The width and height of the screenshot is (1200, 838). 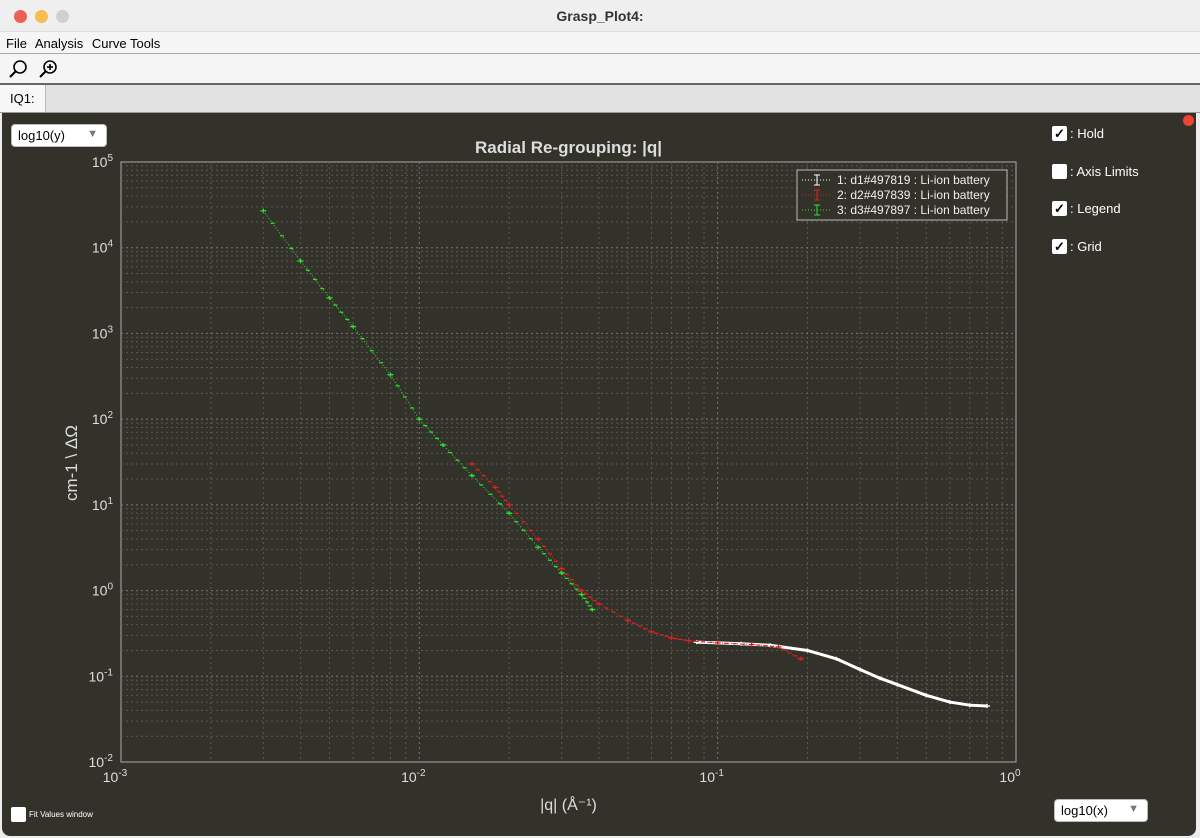 What do you see at coordinates (1133, 809) in the screenshot?
I see `chevron-down-icon: ▼` at bounding box center [1133, 809].